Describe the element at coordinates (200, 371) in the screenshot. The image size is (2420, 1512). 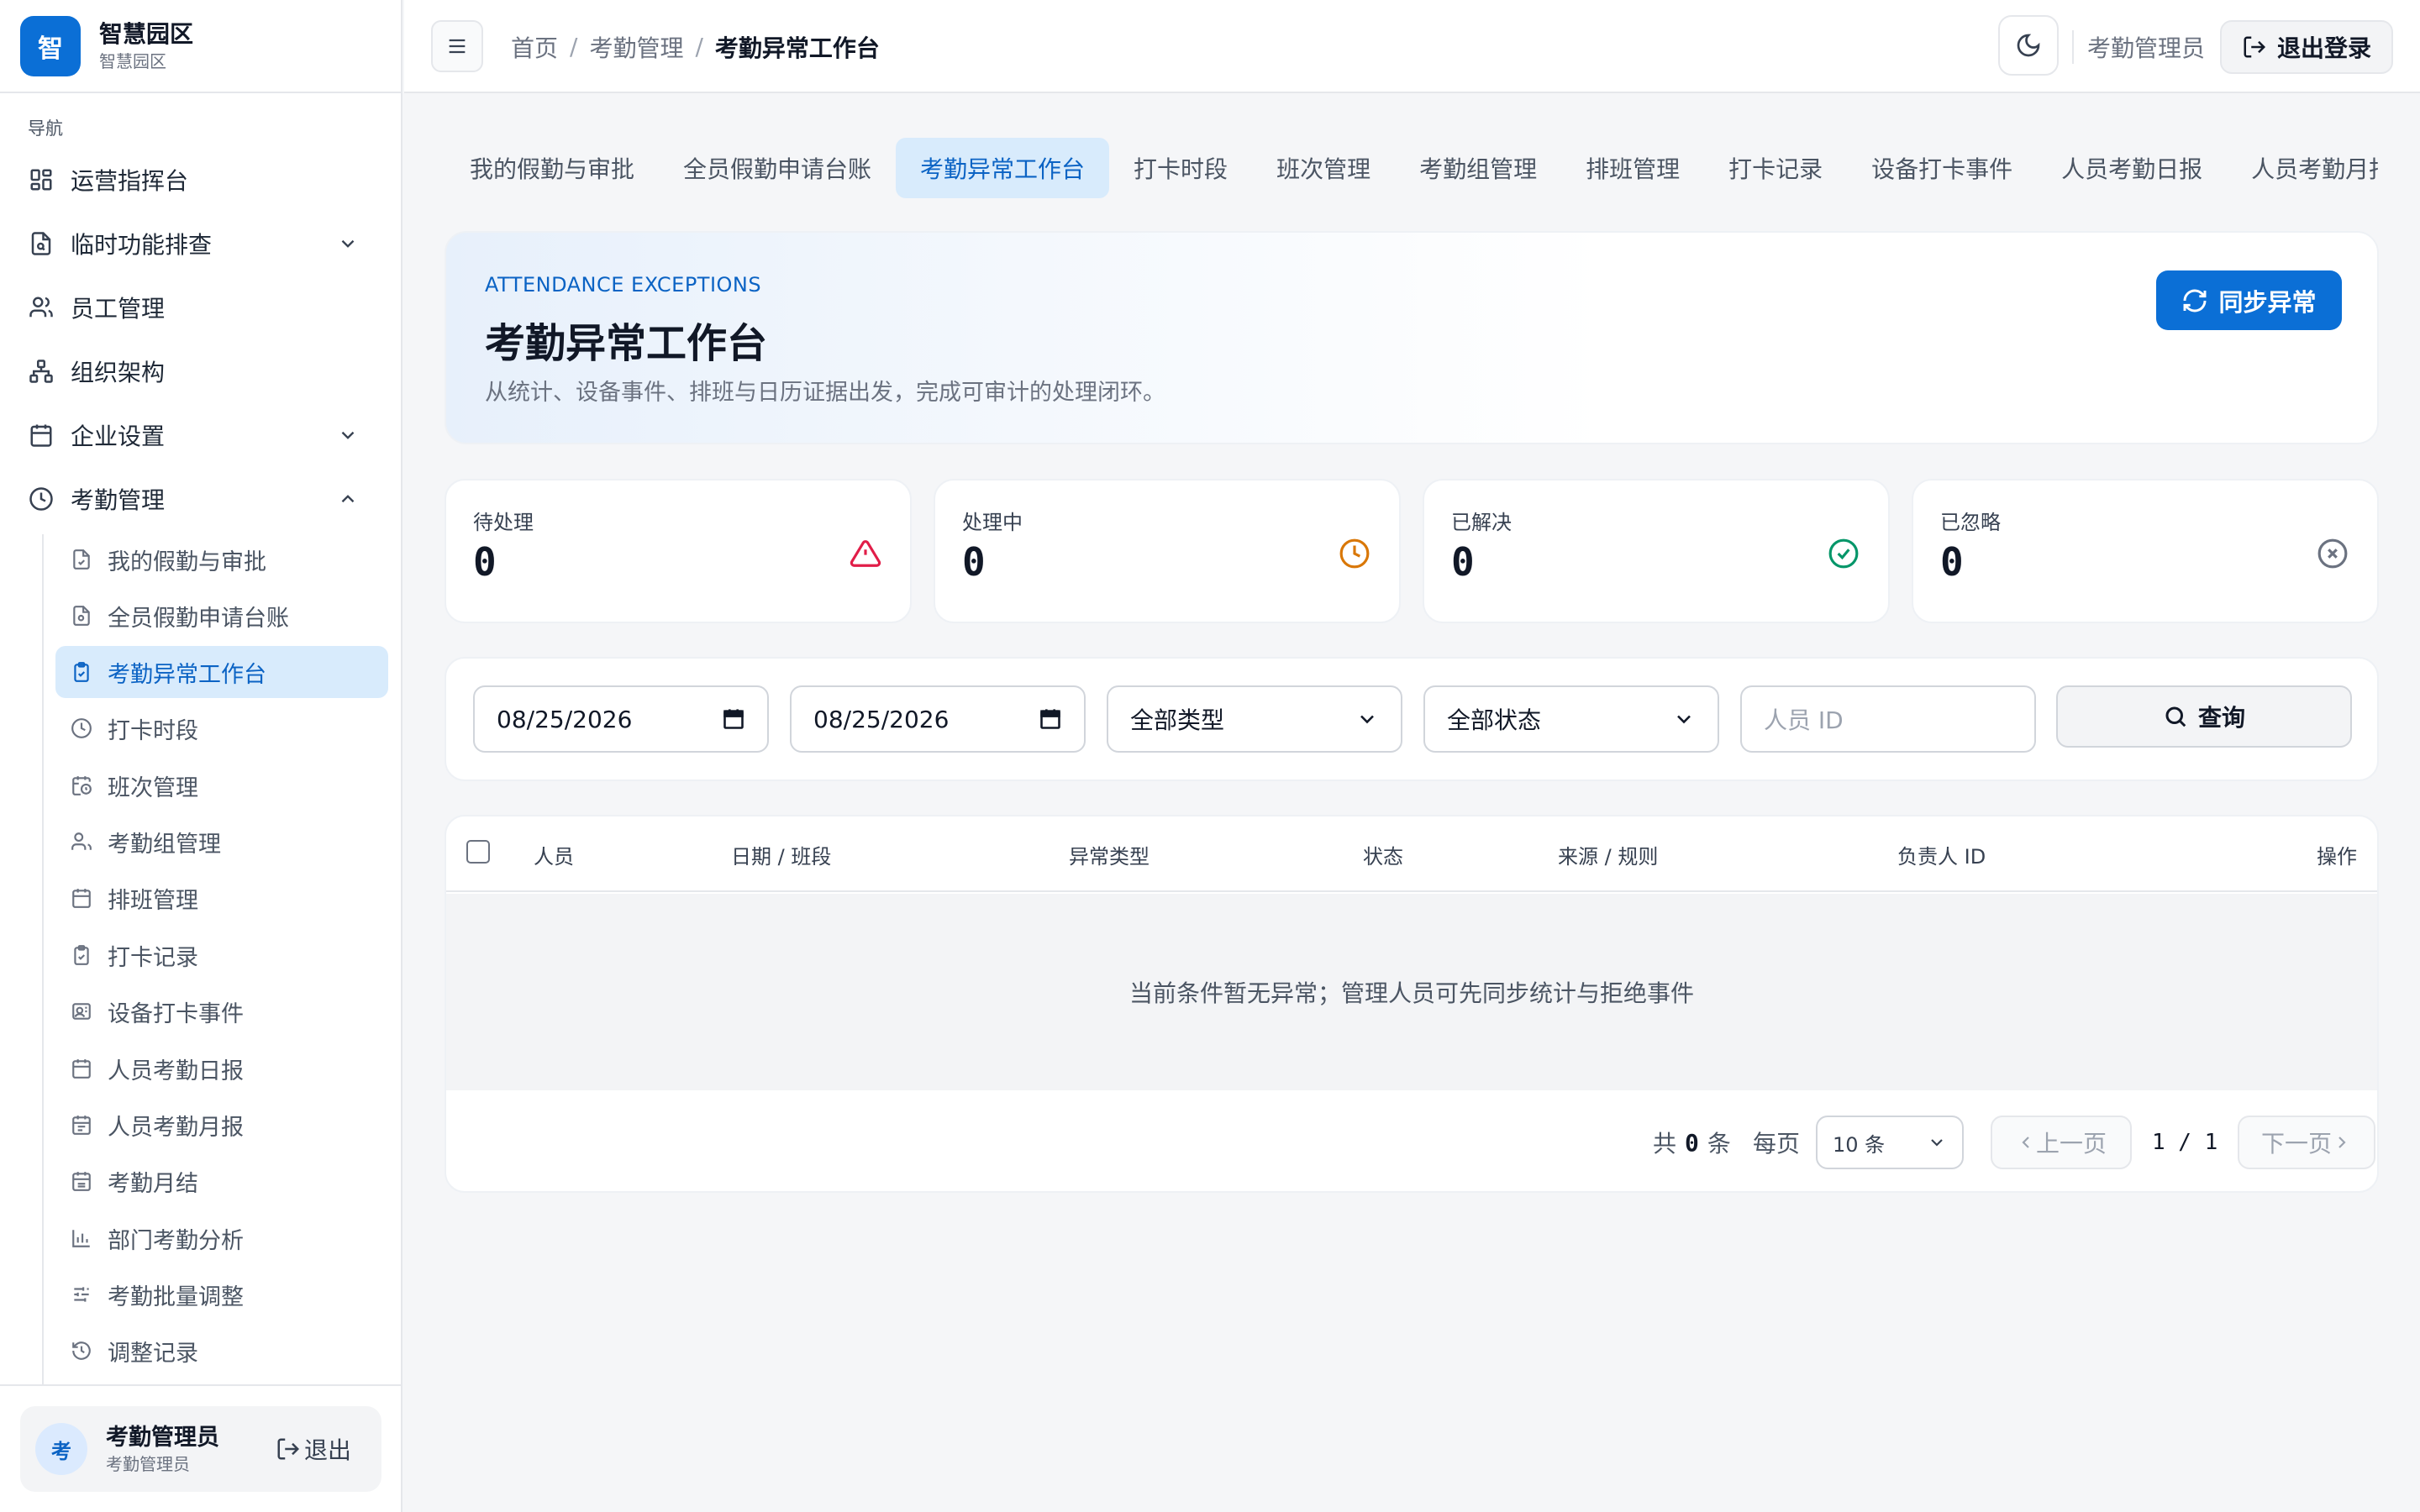
I see `sidebar-item-org-structure: 组织架构` at that location.